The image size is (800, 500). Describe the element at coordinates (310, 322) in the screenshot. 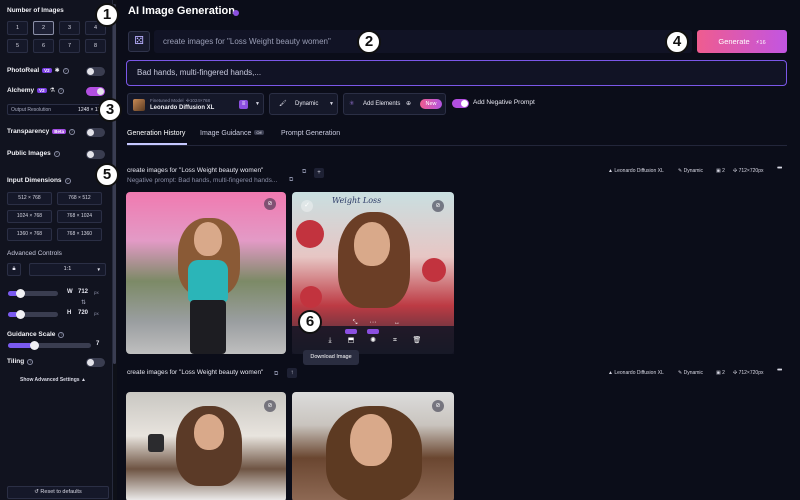

I see `callout-6: 6` at that location.